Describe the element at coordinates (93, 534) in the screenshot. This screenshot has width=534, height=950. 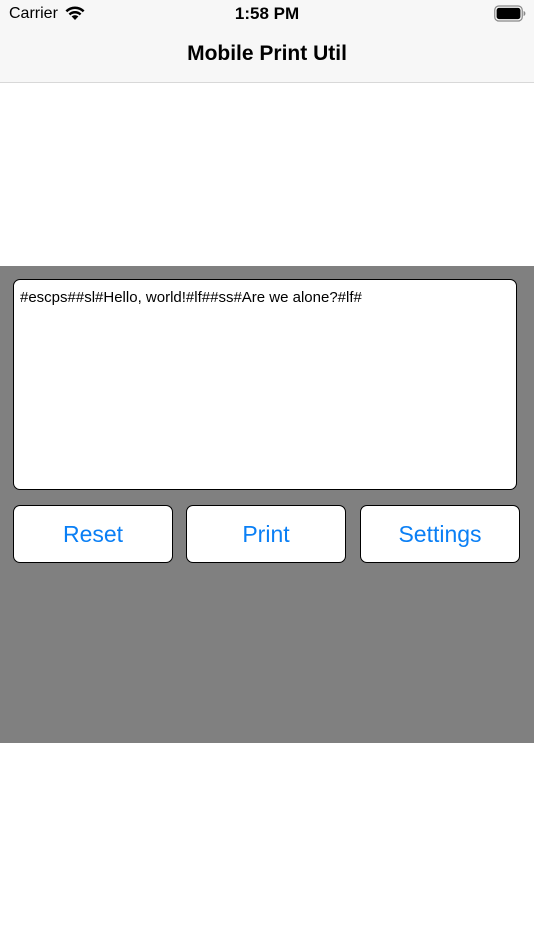
I see `reset-button: Reset` at that location.